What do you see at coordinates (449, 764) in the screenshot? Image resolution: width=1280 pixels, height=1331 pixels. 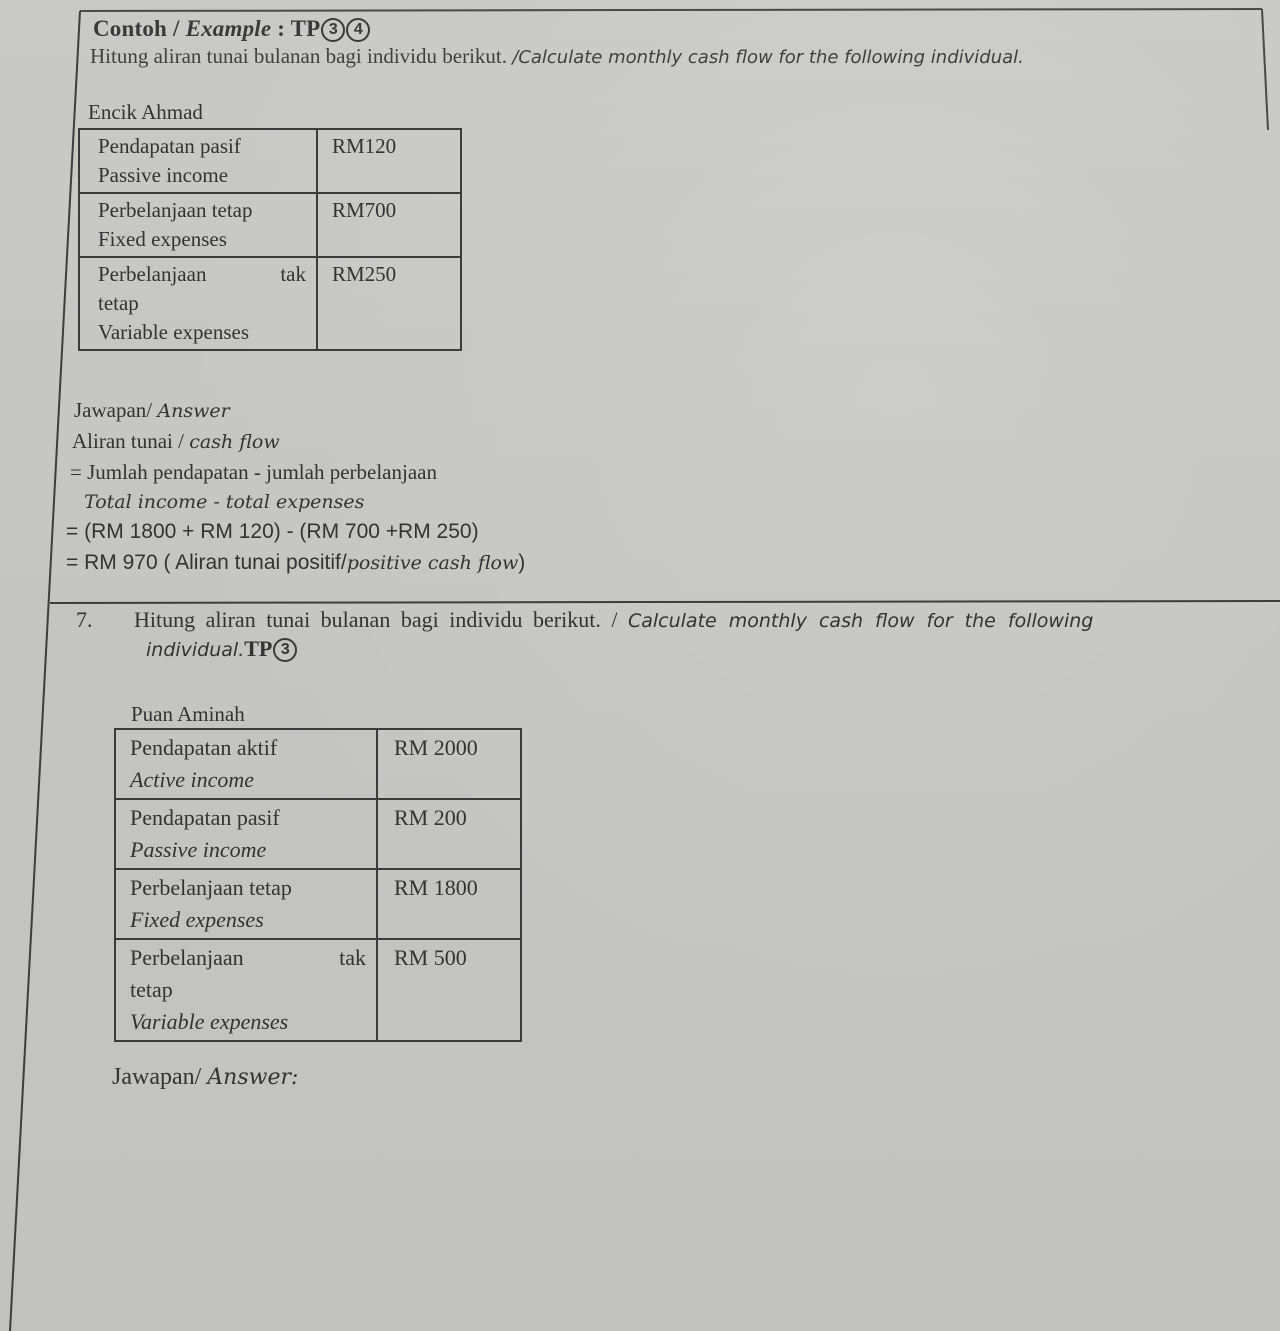 I see `table-cell-value: RM 2000` at bounding box center [449, 764].